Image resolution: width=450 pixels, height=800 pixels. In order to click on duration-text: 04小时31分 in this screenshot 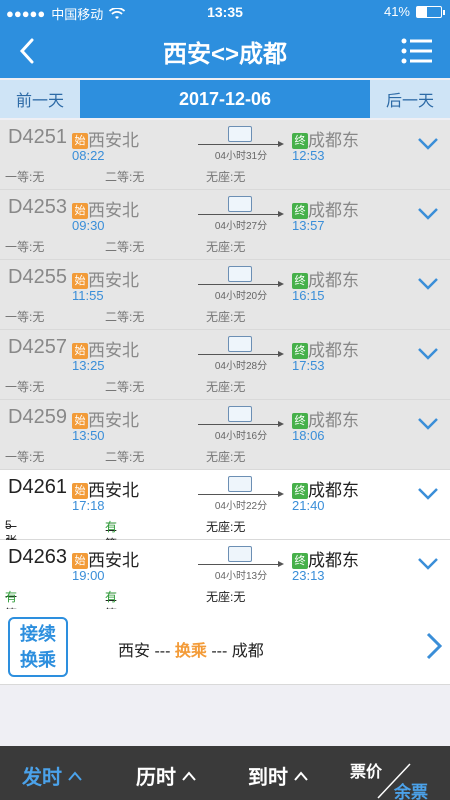, I will do `click(241, 156)`.